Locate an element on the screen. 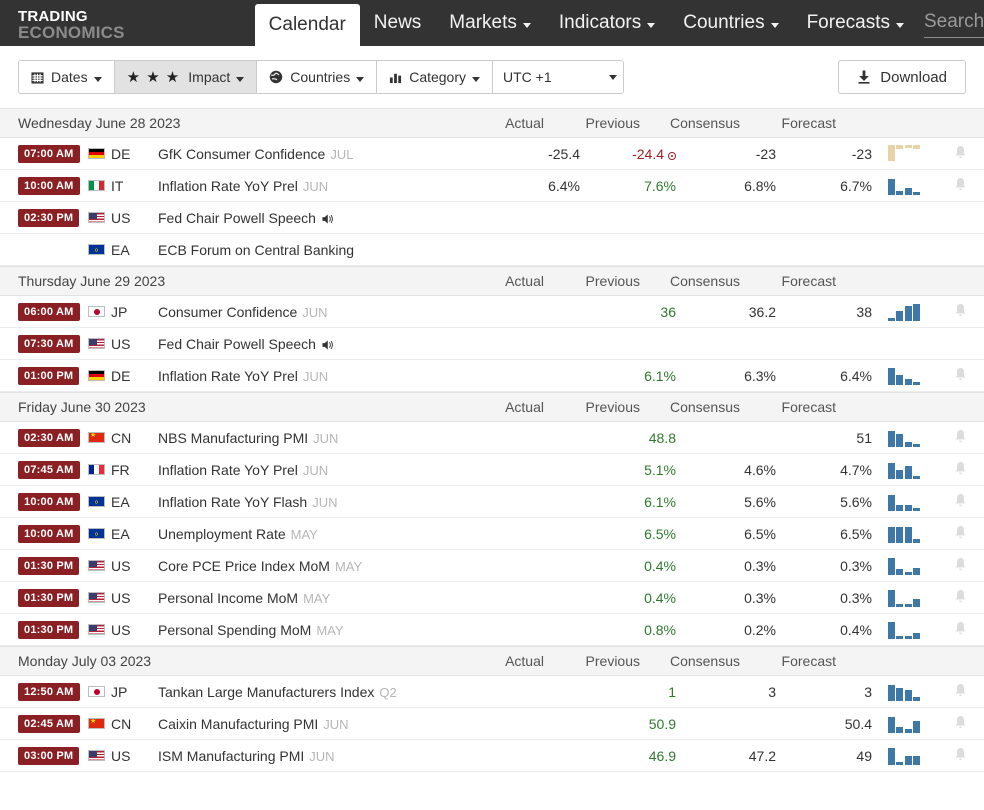  event-name-cell: Unemployment Rate MAY is located at coordinates (328, 534).